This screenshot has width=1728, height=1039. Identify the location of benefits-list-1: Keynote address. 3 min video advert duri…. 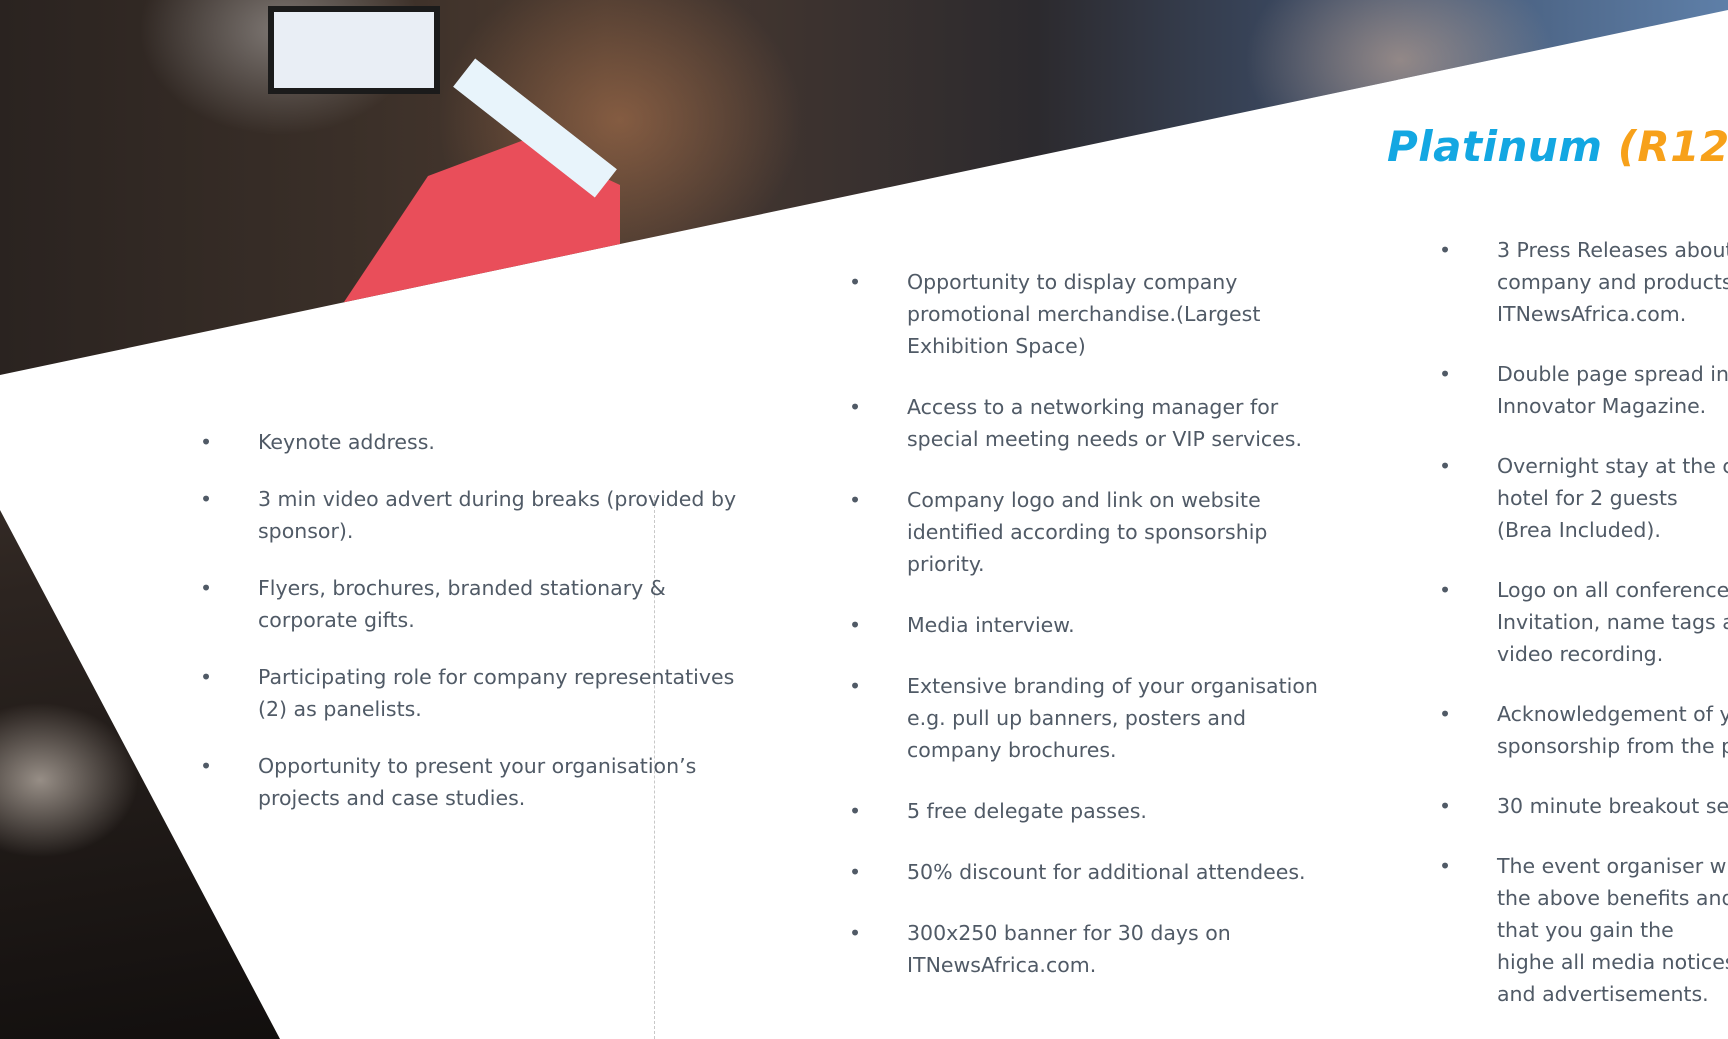
(468, 632).